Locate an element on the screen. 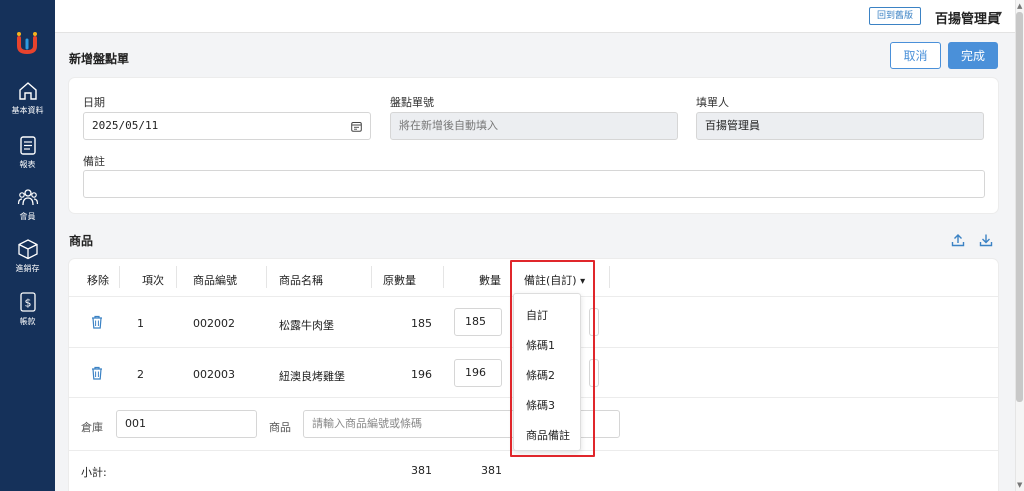  row-index: 2 is located at coordinates (140, 374).